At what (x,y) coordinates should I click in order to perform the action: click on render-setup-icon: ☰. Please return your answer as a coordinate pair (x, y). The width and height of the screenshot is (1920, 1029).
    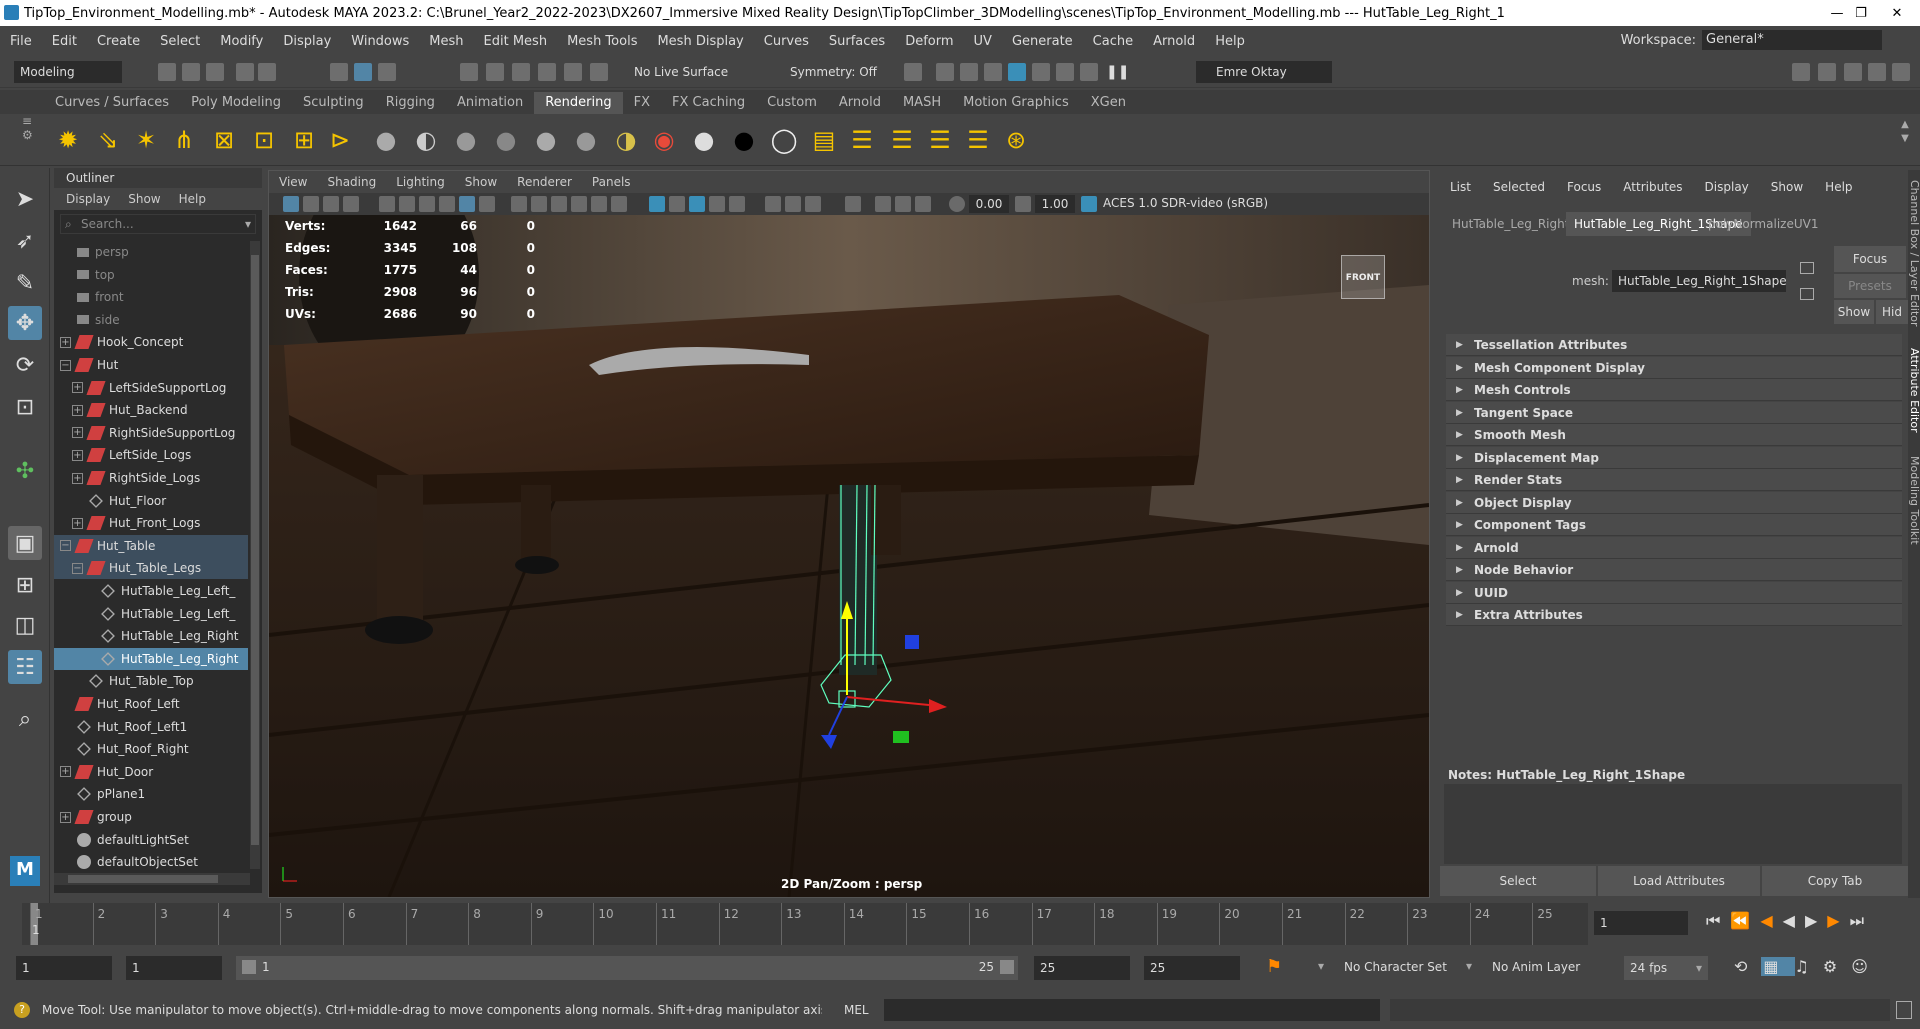
    Looking at the image, I should click on (940, 140).